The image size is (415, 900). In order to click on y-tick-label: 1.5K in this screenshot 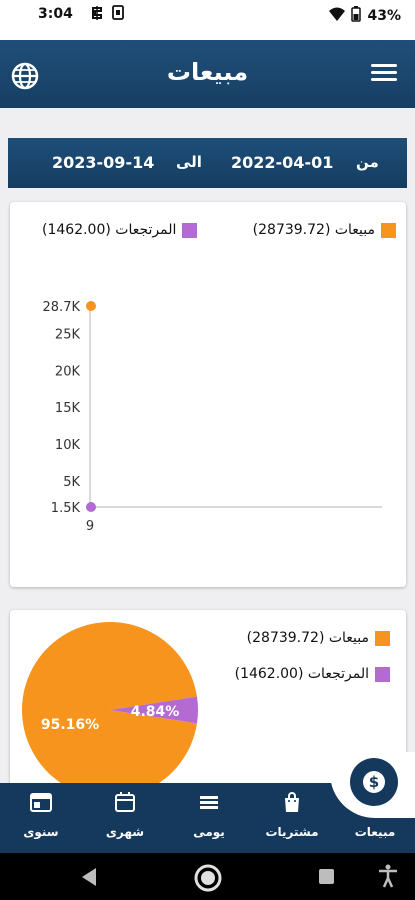, I will do `click(66, 508)`.